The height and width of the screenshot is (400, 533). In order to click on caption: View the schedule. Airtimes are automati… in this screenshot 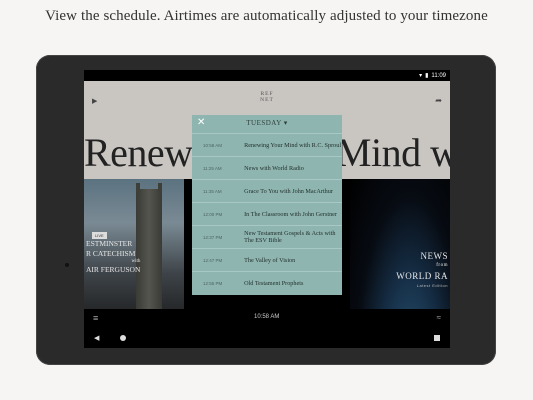, I will do `click(266, 16)`.